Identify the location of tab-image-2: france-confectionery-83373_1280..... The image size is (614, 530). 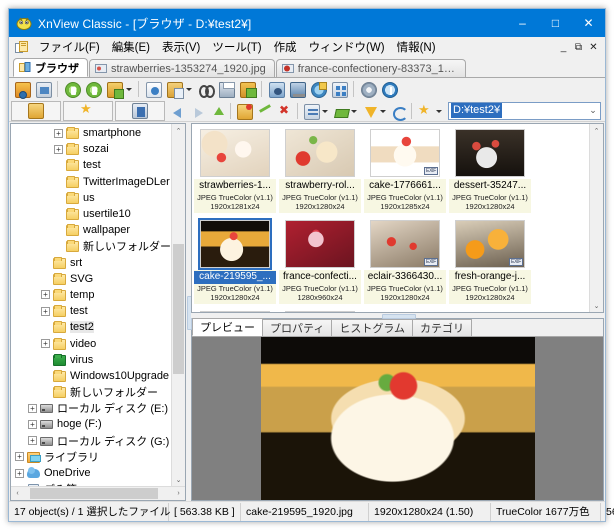
(370, 68).